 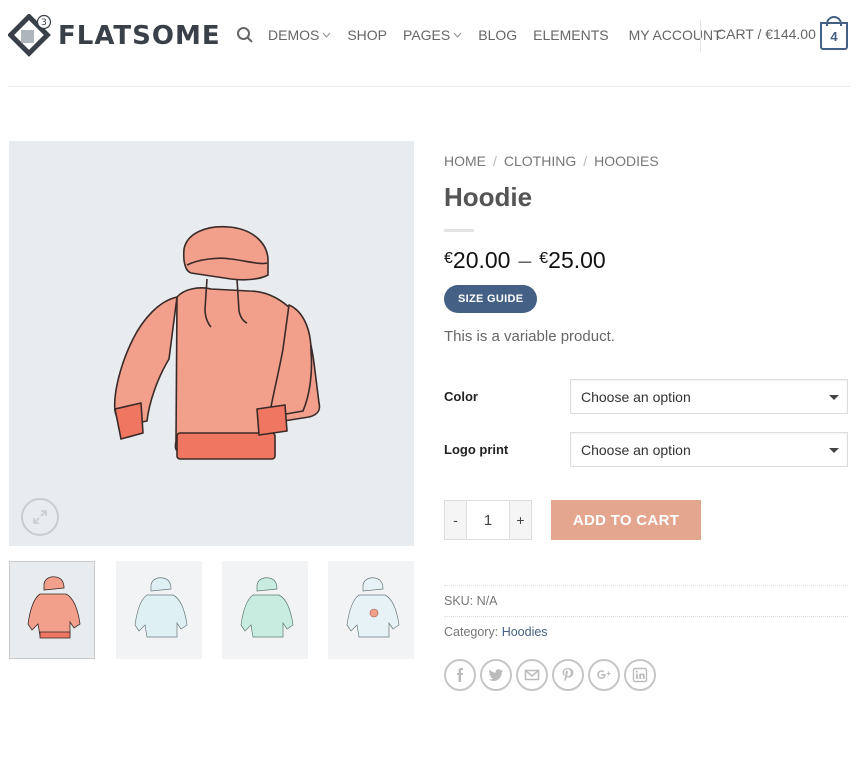 What do you see at coordinates (520, 520) in the screenshot?
I see `quantity-plus-button: +` at bounding box center [520, 520].